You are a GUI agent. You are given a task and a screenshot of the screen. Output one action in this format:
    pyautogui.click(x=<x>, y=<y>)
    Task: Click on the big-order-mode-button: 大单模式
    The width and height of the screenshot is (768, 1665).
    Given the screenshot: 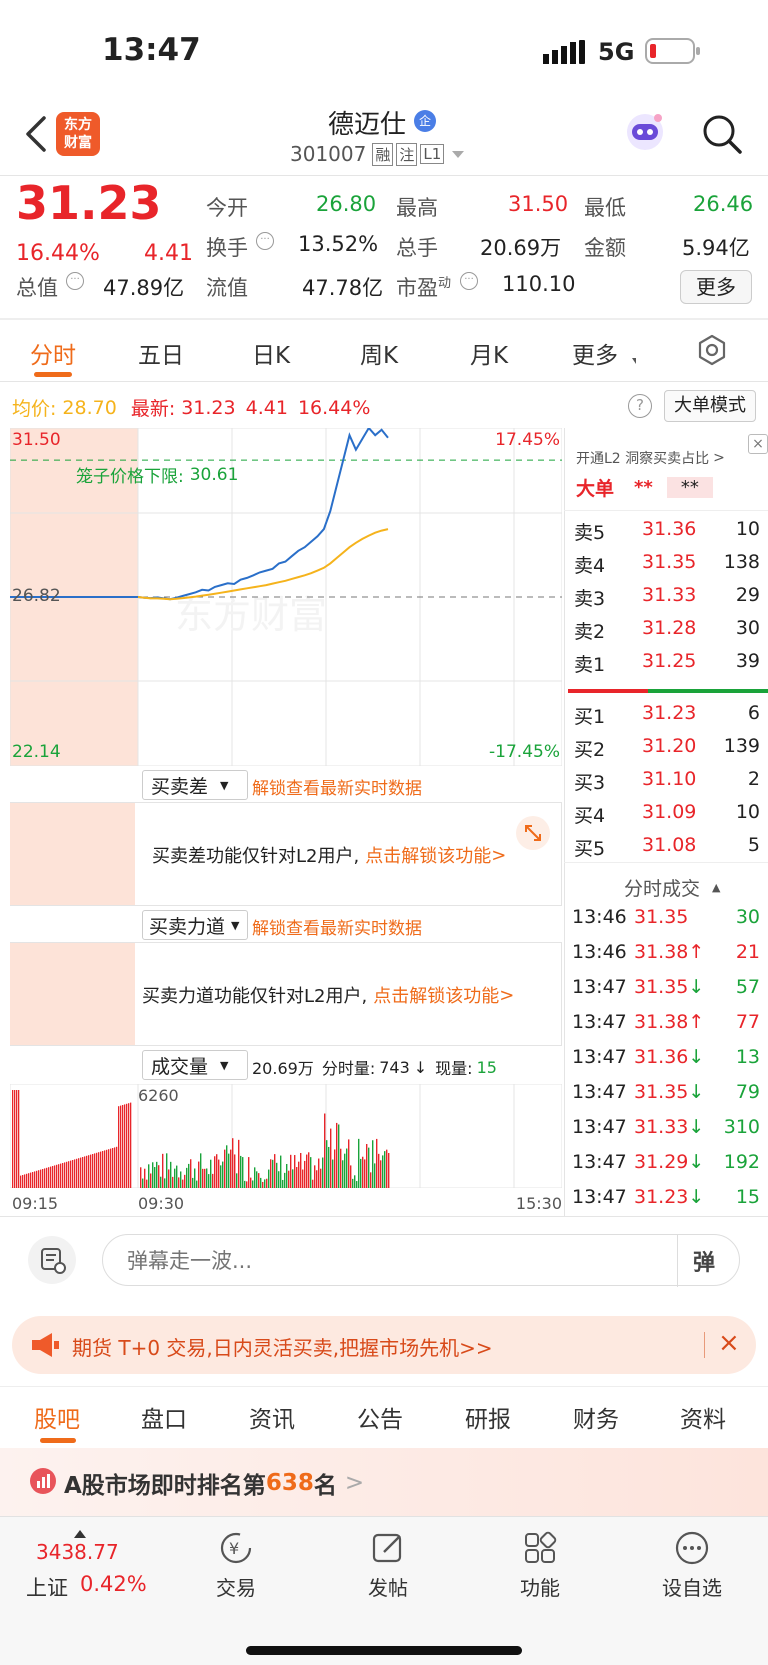 What is the action you would take?
    pyautogui.click(x=710, y=406)
    